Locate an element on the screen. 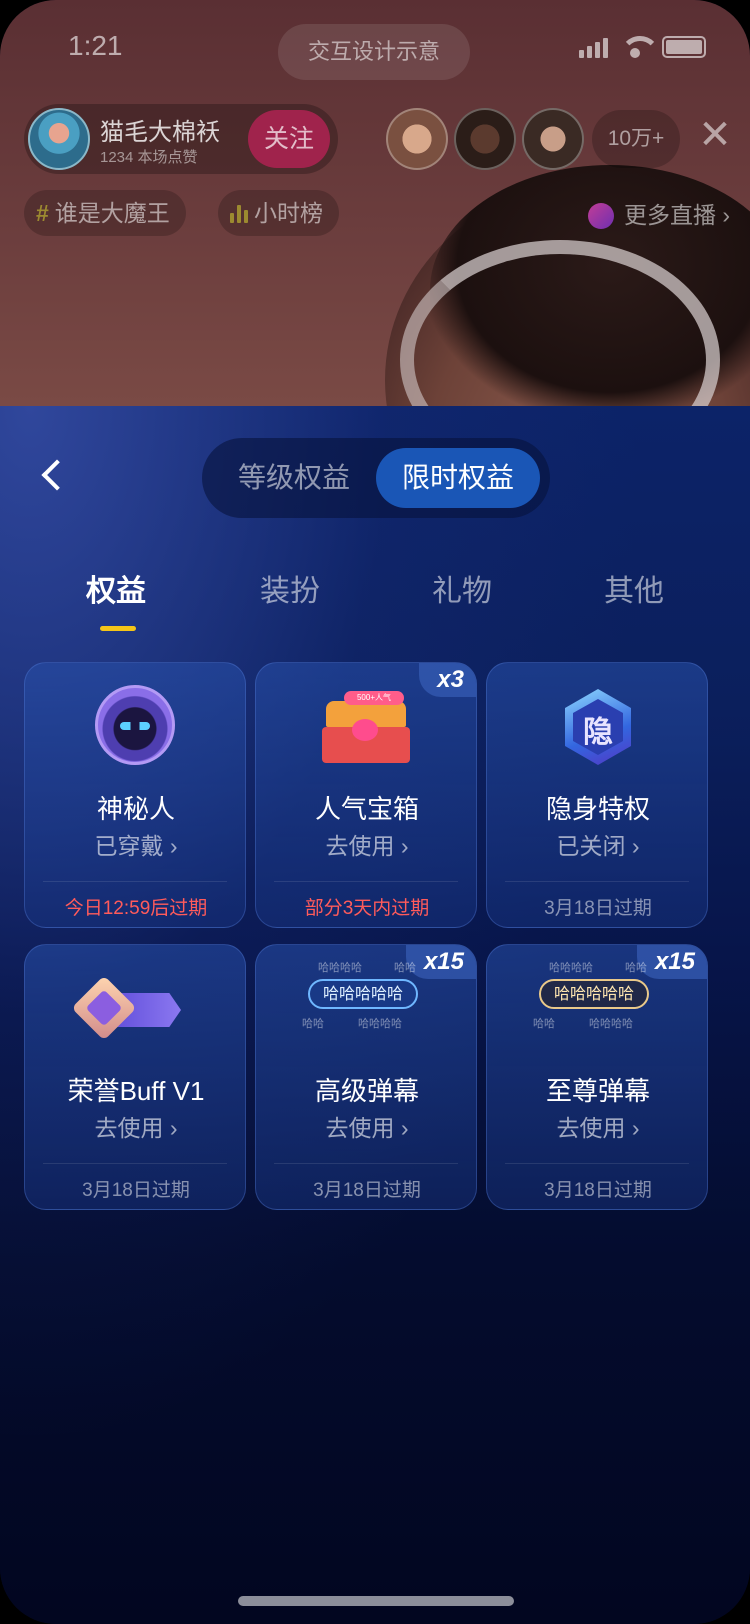 This screenshot has height=1624, width=750. supreme-danmu-icon: 哈哈哈哈 哈哈 哈哈哈哈哈 哈哈 哈哈哈哈 is located at coordinates (597, 995).